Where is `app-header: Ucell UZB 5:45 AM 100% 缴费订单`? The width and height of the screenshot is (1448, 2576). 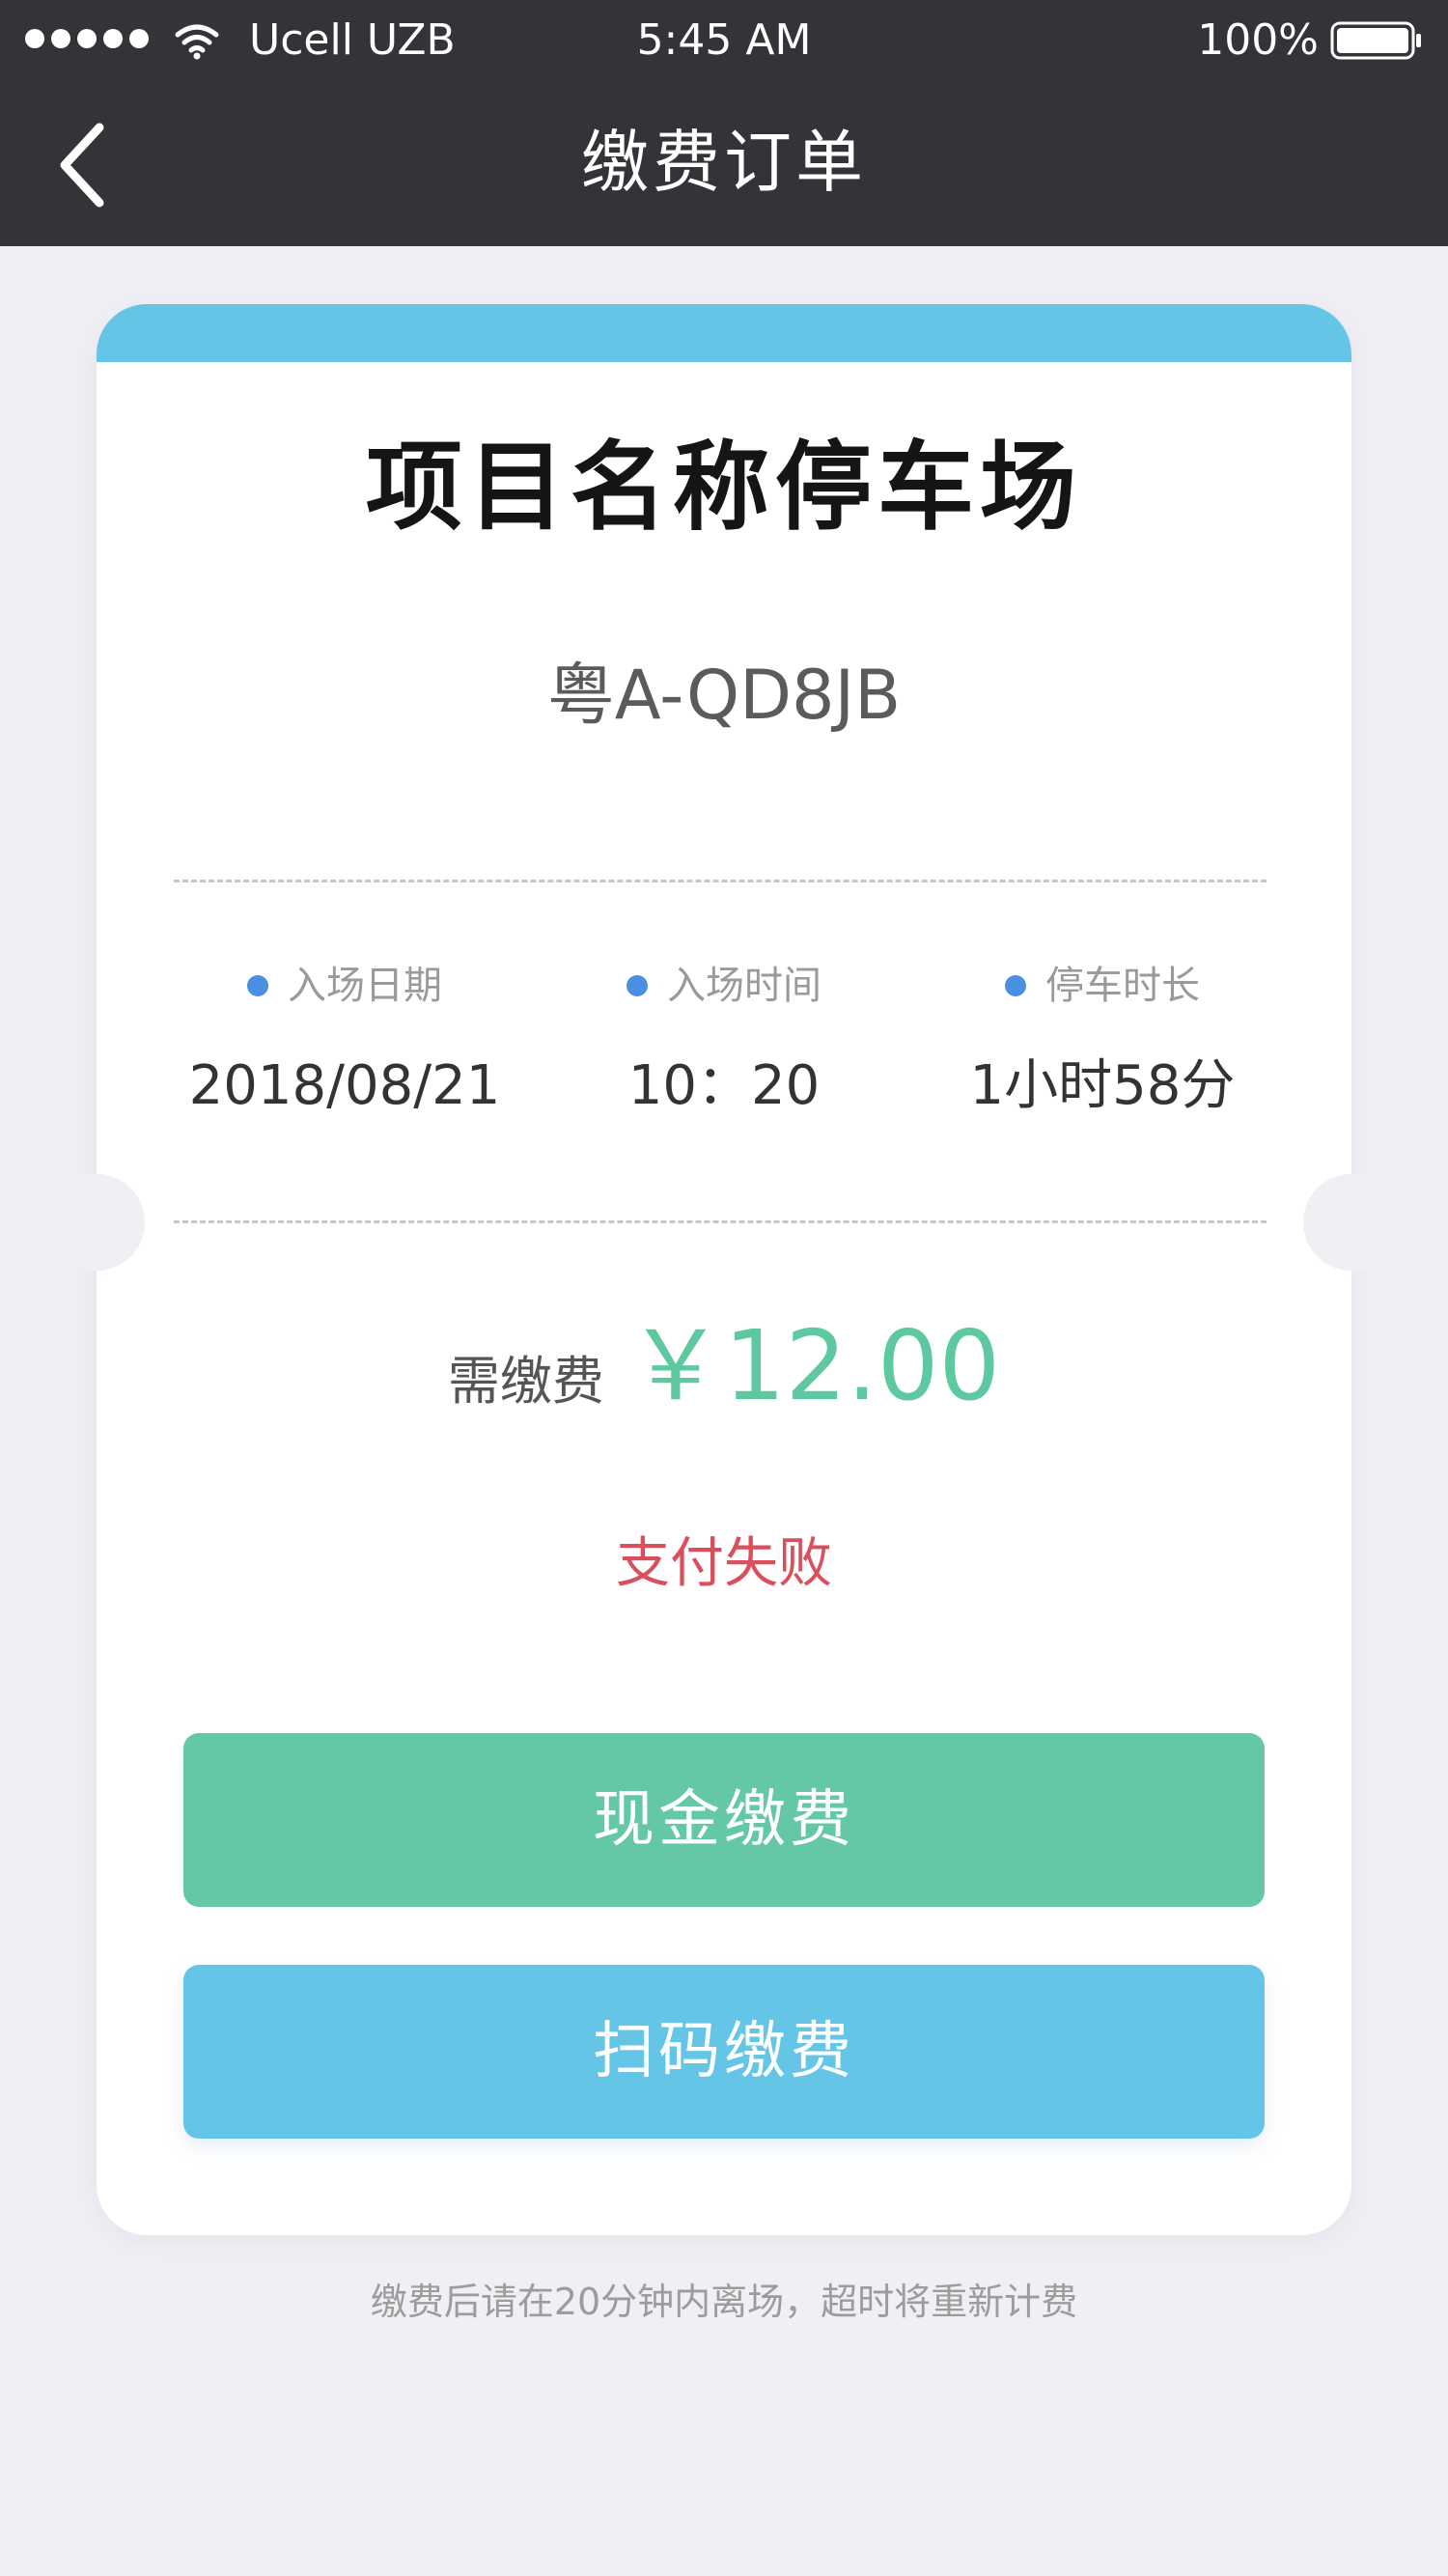 app-header: Ucell UZB 5:45 AM 100% 缴费订单 is located at coordinates (724, 123).